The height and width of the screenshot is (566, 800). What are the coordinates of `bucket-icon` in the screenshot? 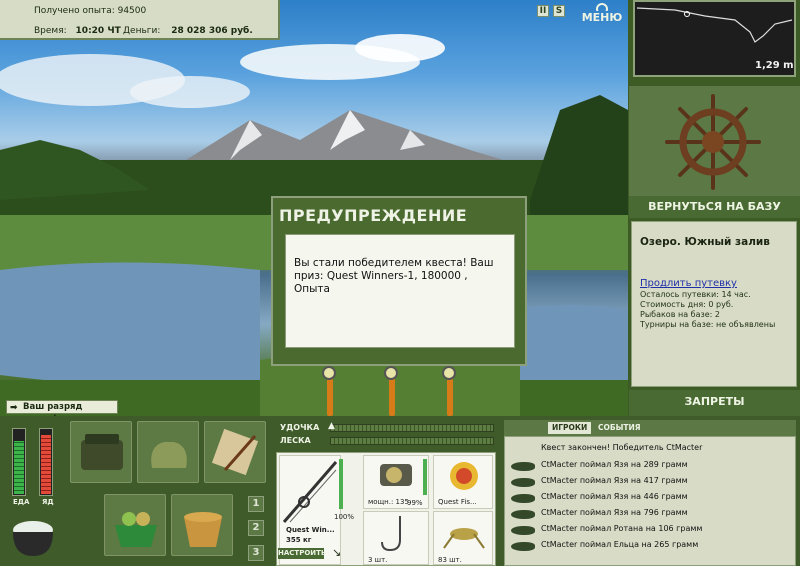 It's located at (203, 529).